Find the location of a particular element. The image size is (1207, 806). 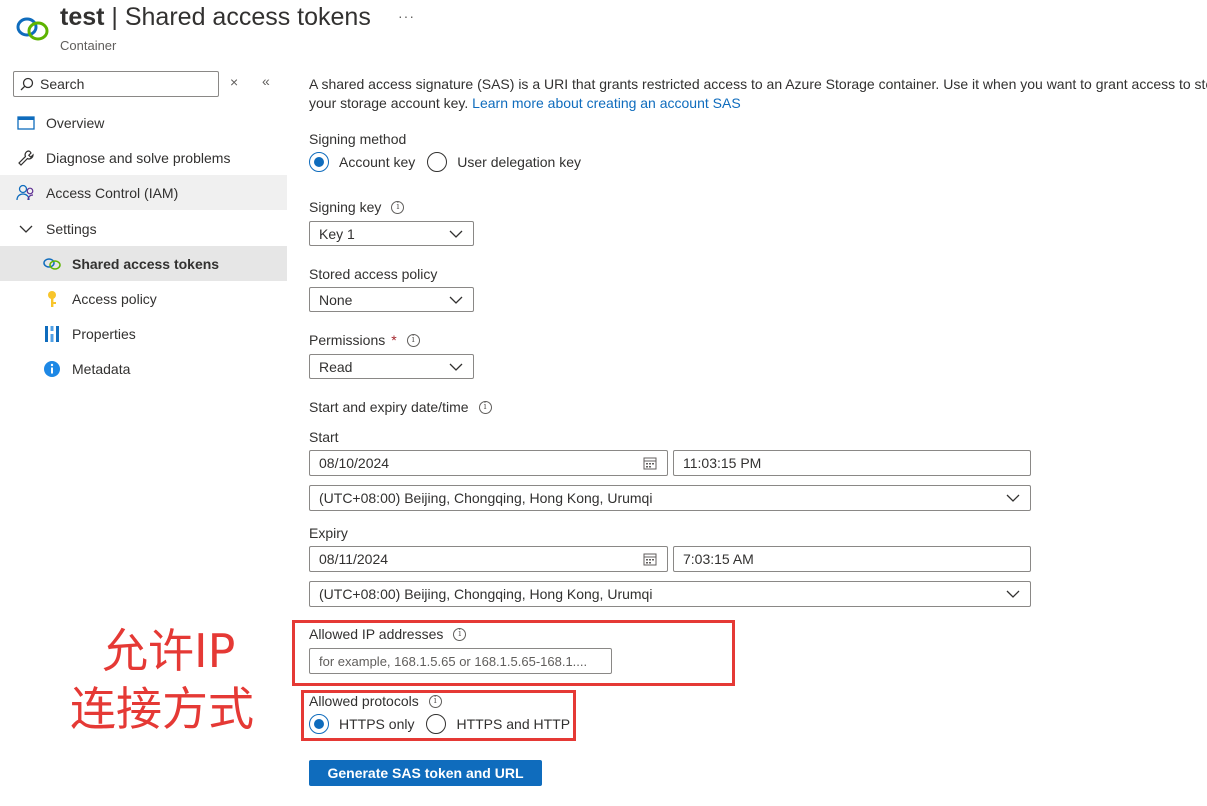

annotation-text: 允许IP 连接方式 is located at coordinates (162, 680).